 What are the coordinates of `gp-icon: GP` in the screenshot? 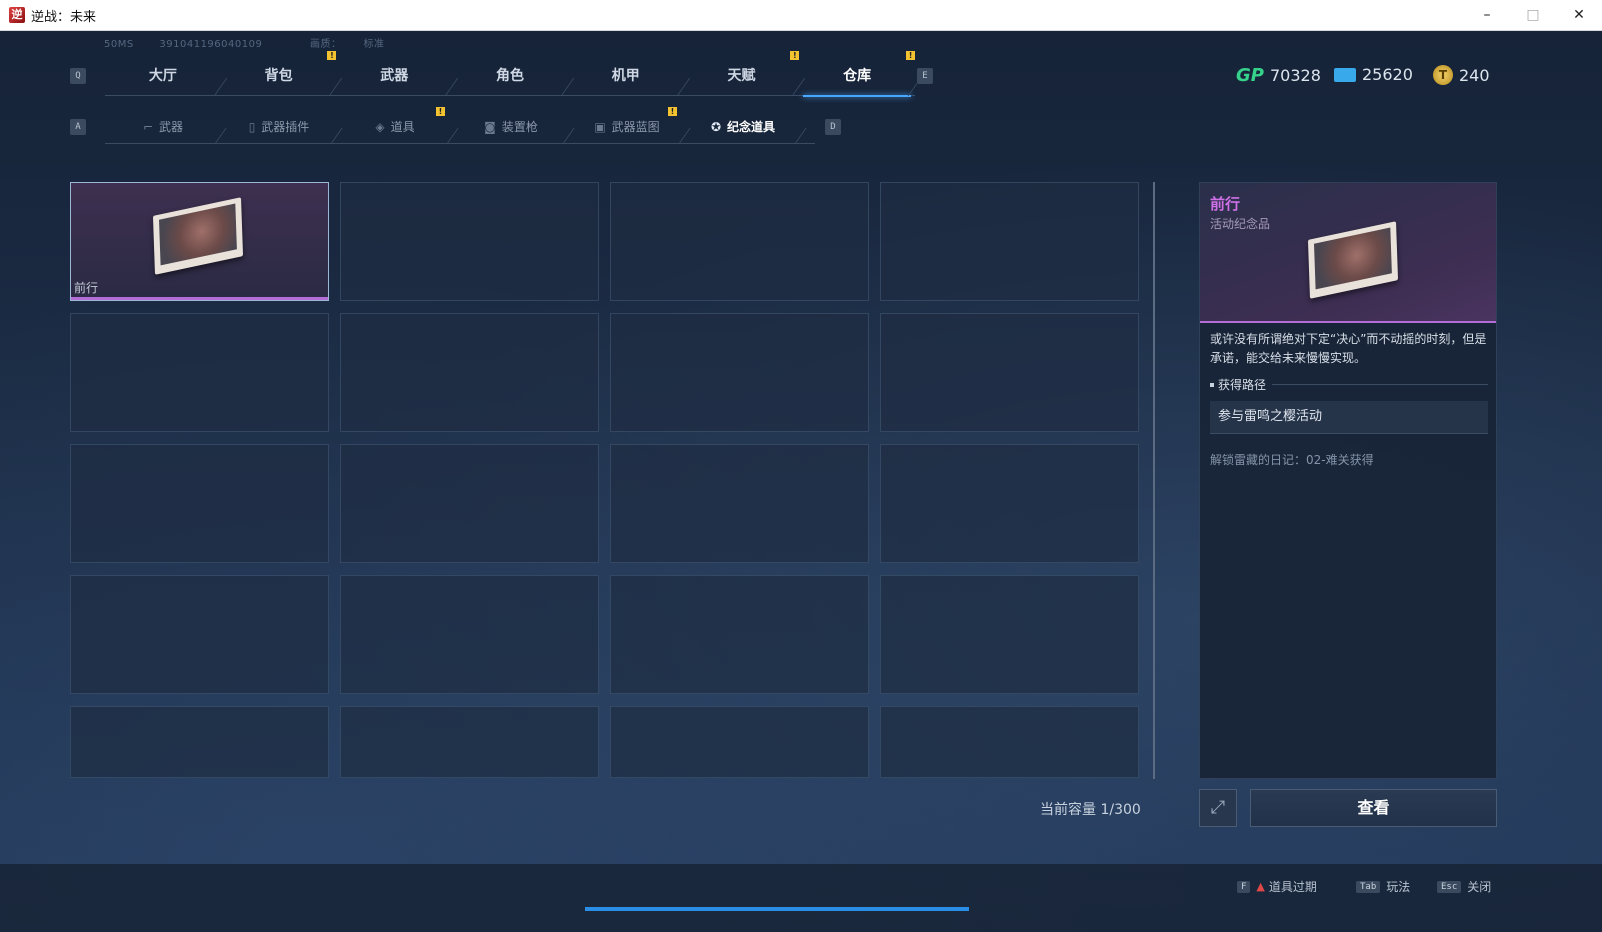 It's located at (1250, 75).